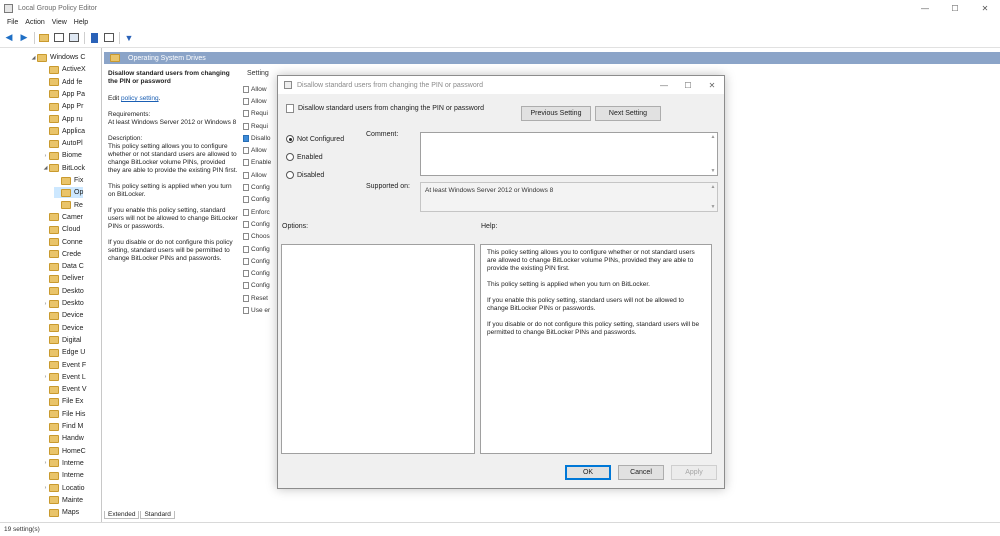  I want to click on export-list-icon, so click(74, 38).